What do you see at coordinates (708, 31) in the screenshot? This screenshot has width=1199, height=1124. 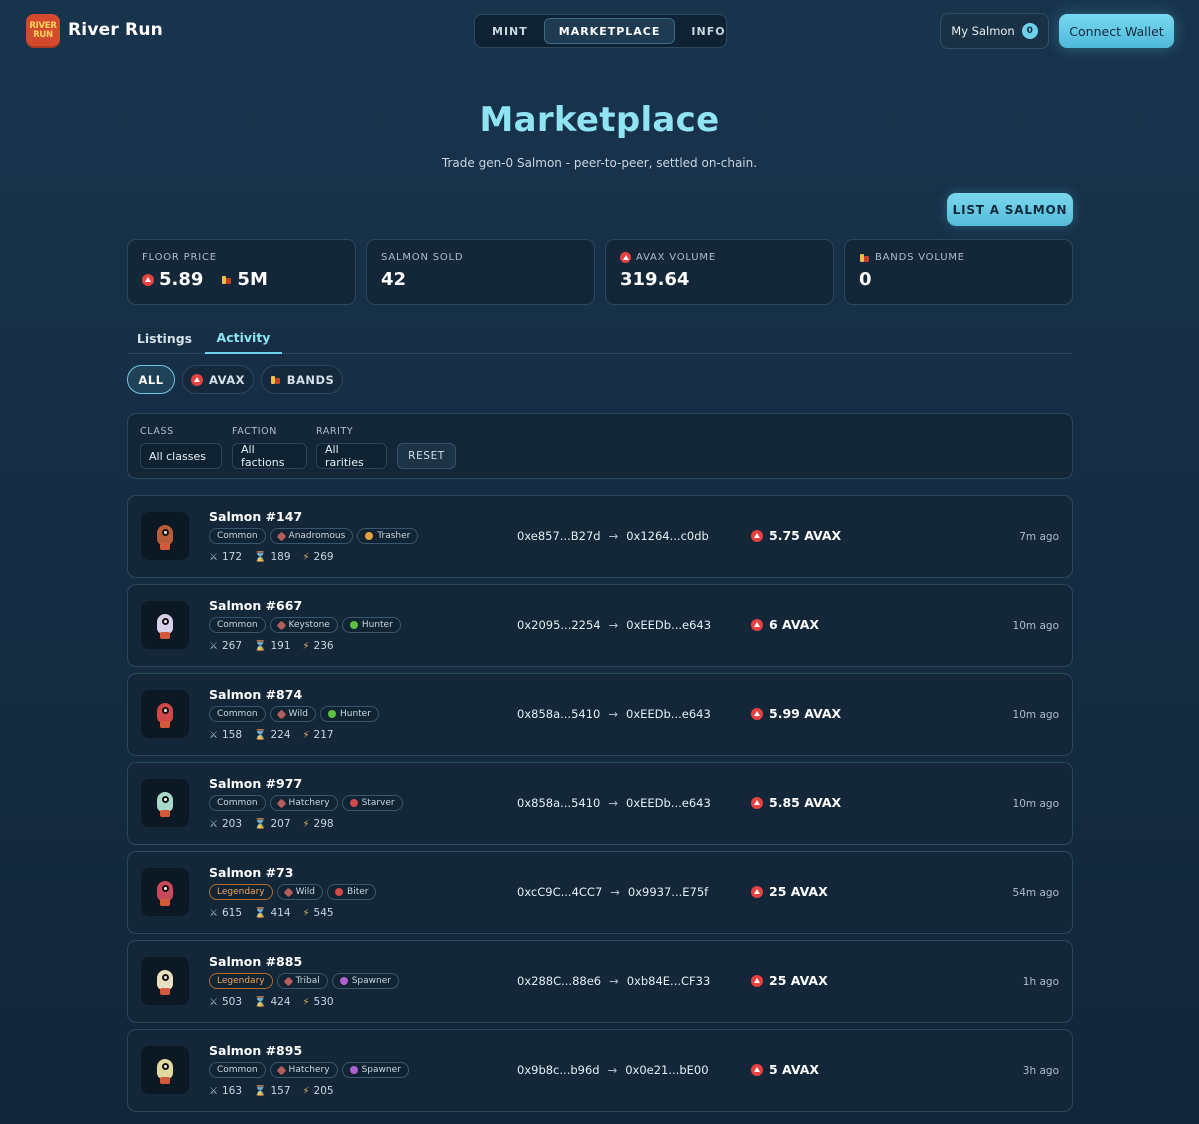 I see `nav-info: INFO` at bounding box center [708, 31].